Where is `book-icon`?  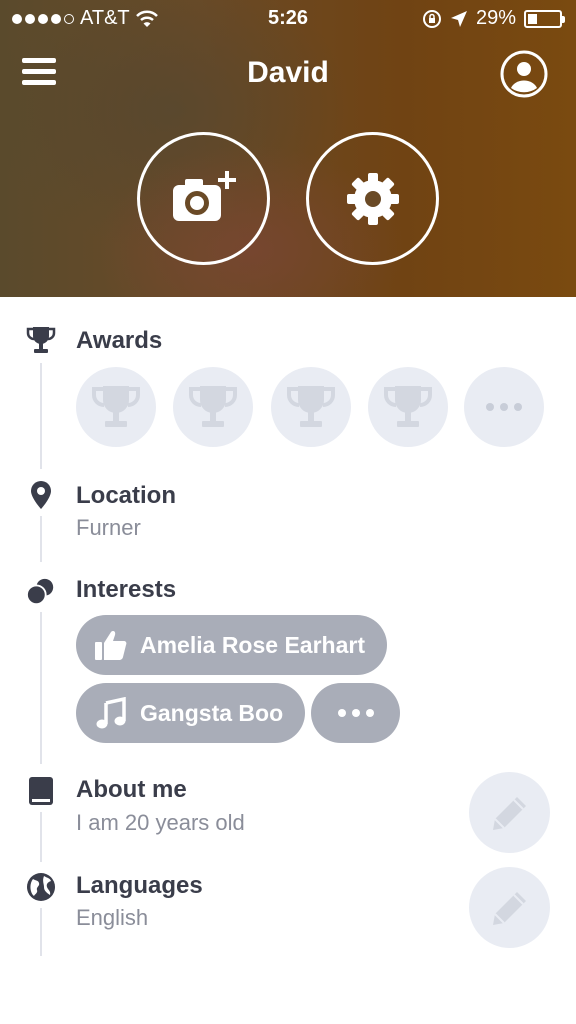 book-icon is located at coordinates (41, 791).